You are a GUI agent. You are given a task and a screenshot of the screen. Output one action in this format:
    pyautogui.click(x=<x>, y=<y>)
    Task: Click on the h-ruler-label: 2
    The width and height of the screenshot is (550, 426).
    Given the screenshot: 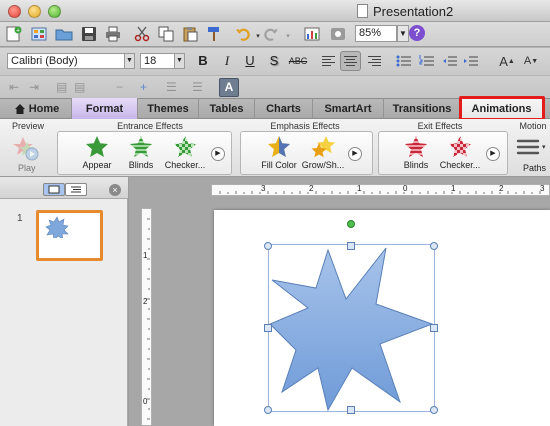 What is the action you would take?
    pyautogui.click(x=311, y=188)
    